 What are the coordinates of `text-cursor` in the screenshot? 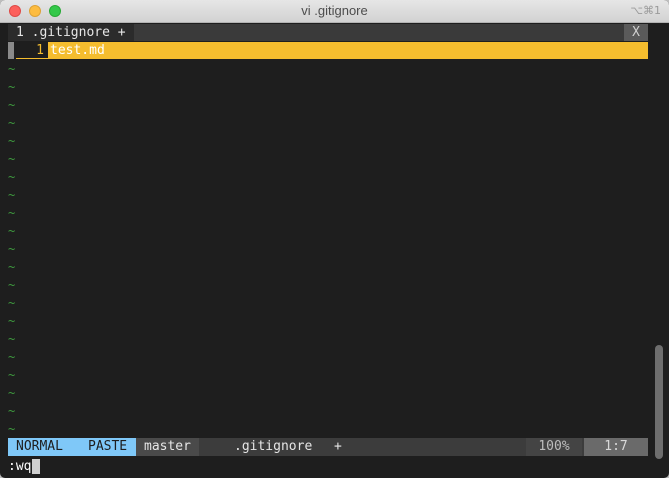 It's located at (36, 466).